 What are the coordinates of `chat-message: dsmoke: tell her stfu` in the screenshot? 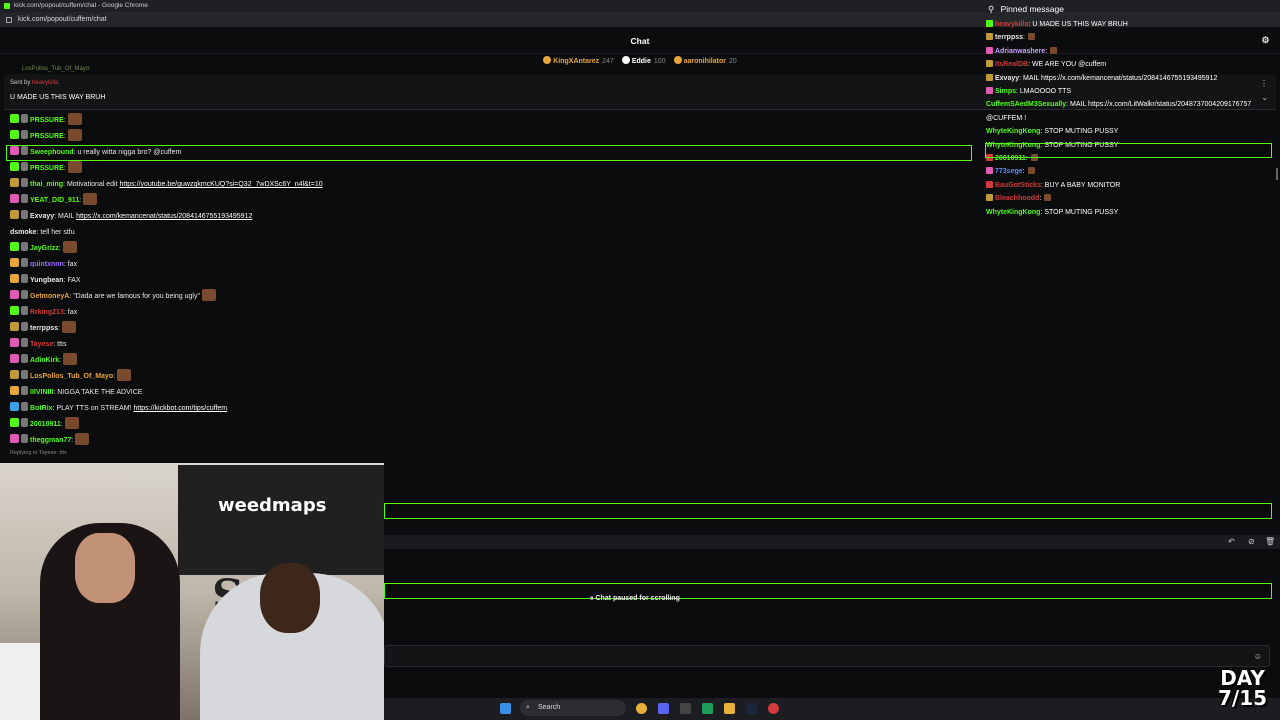 It's located at (490, 233).